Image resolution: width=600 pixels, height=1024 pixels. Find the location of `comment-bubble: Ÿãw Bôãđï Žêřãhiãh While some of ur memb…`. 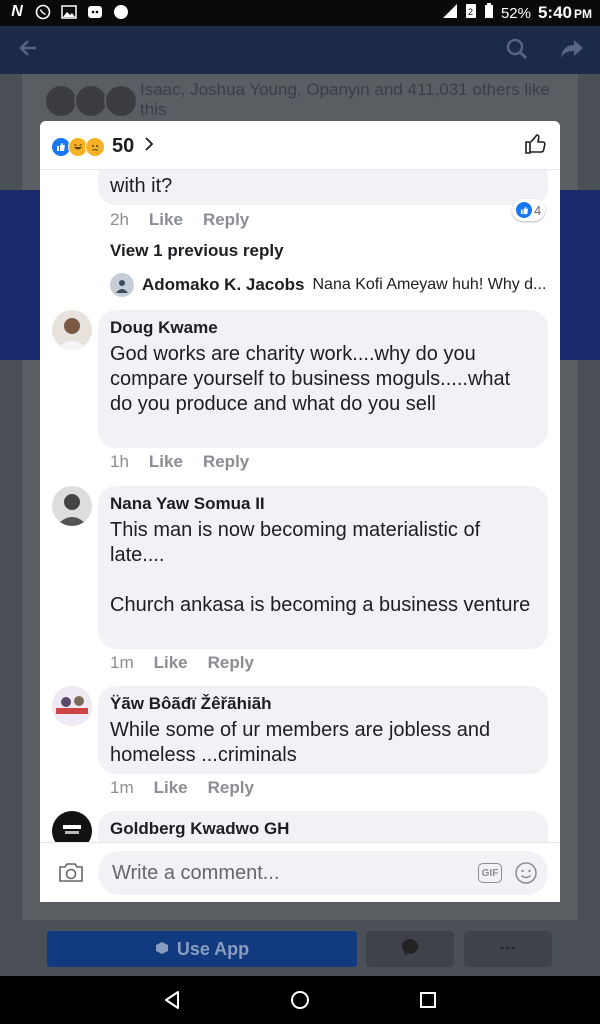

comment-bubble: Ÿãw Bôãđï Žêřãhiãh While some of ur memb… is located at coordinates (323, 730).